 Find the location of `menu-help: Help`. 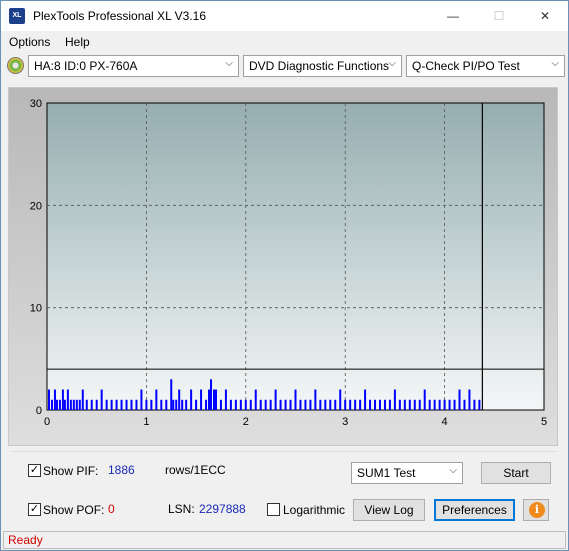

menu-help: Help is located at coordinates (77, 42).